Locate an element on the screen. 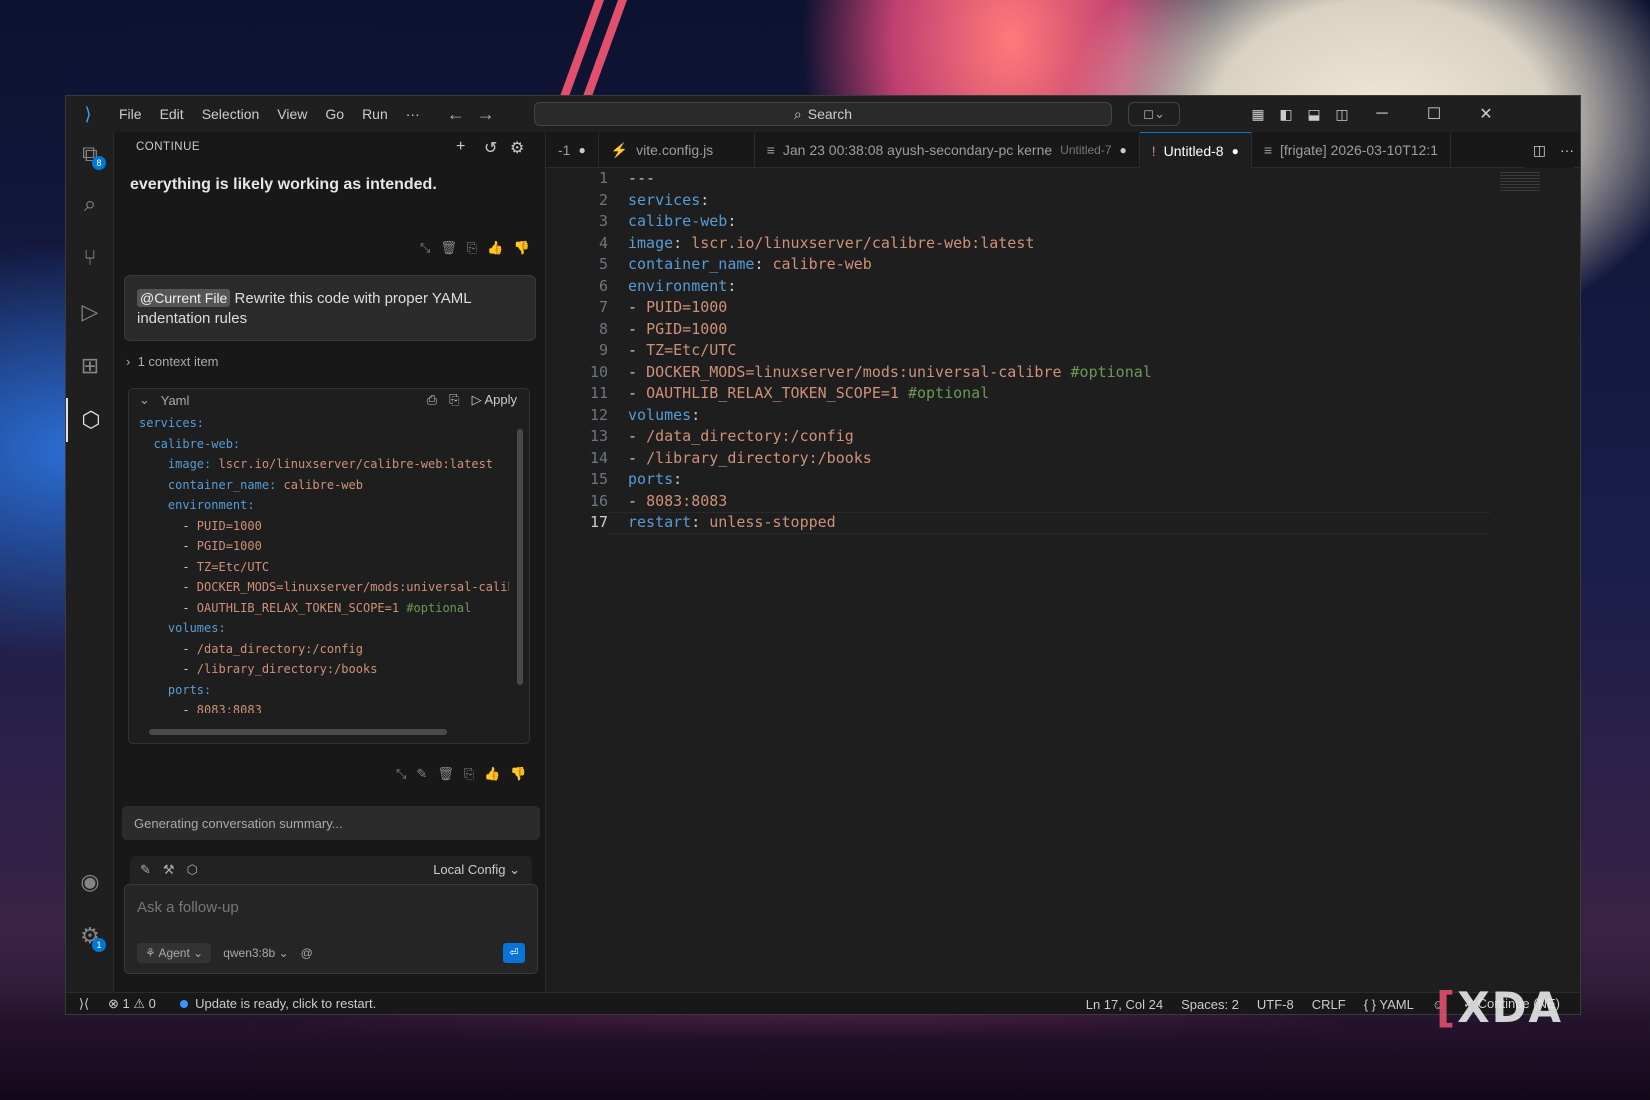 Image resolution: width=1650 pixels, height=1100 pixels. code-token: : is located at coordinates (705, 199).